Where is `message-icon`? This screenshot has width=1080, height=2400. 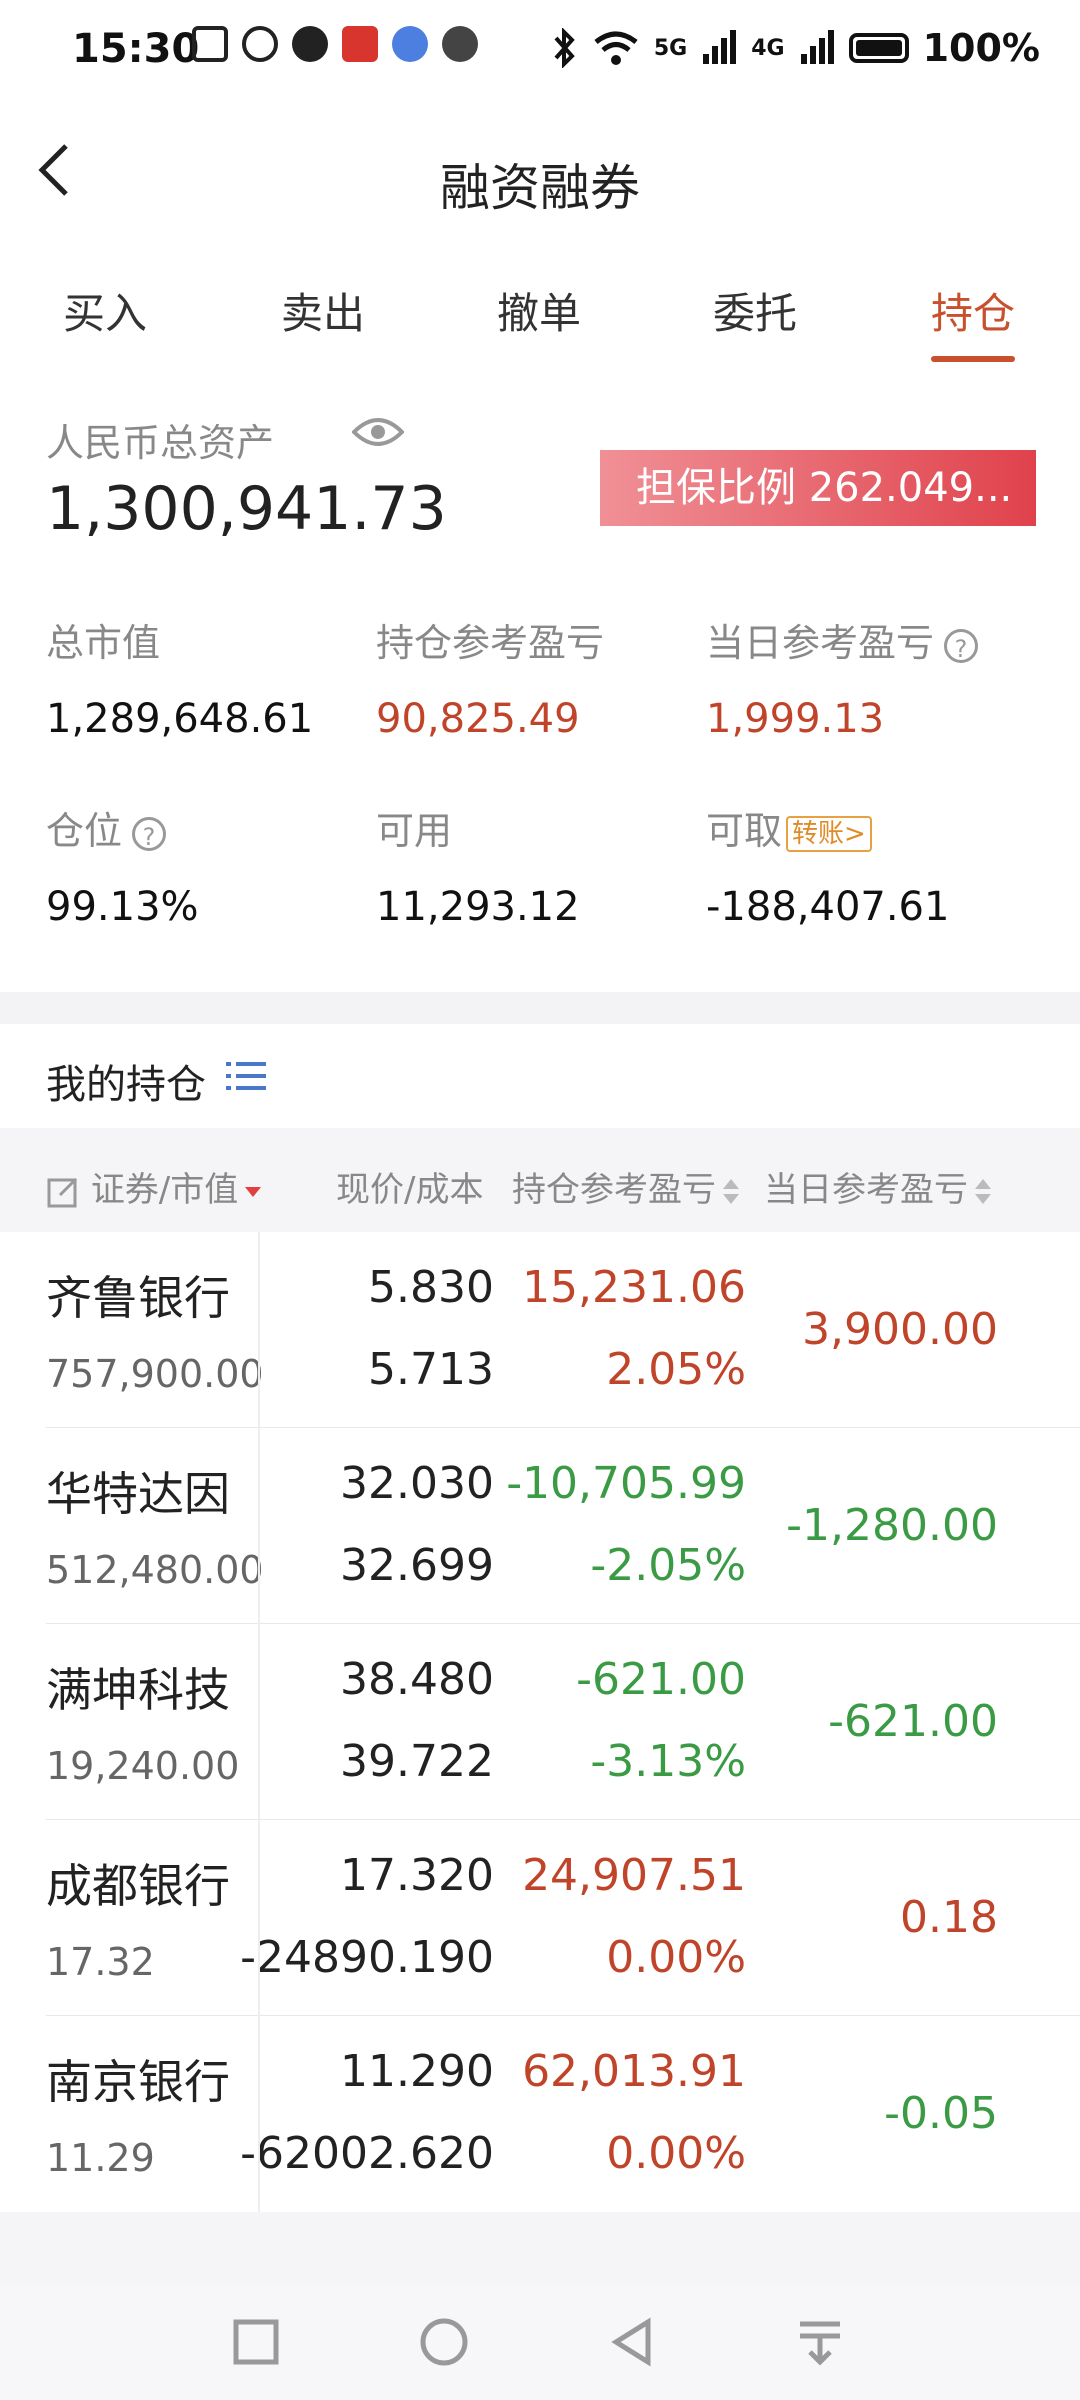 message-icon is located at coordinates (310, 44).